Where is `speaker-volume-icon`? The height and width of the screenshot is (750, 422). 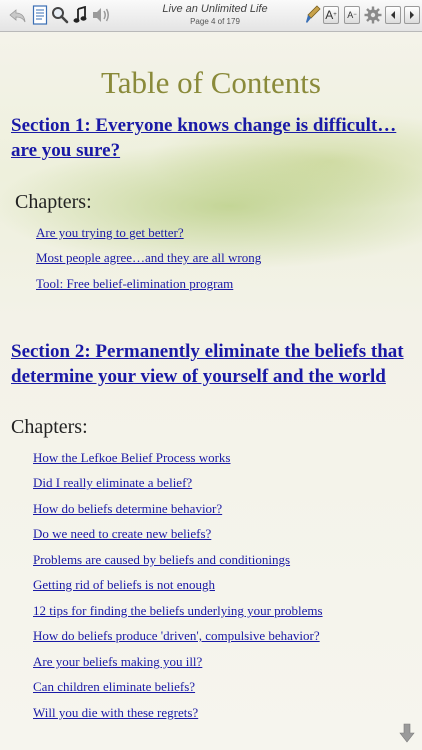 speaker-volume-icon is located at coordinates (101, 15).